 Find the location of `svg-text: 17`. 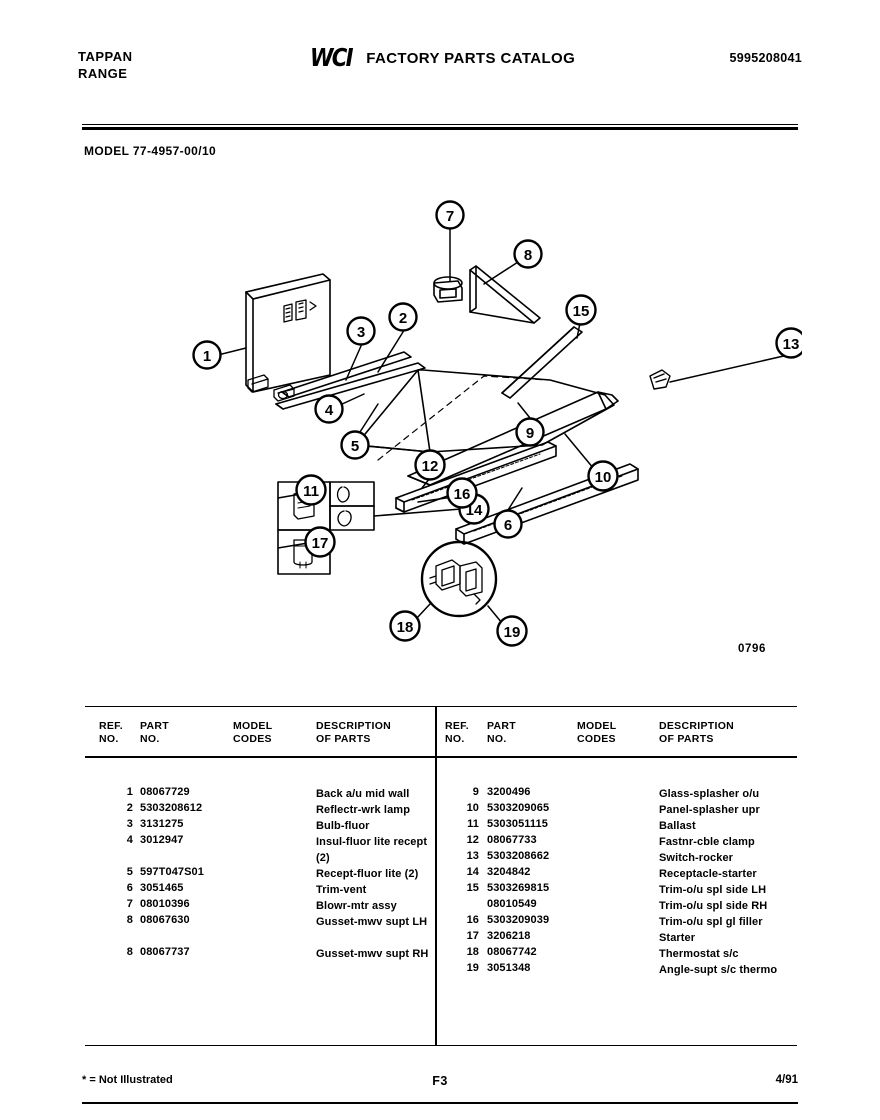

svg-text: 17 is located at coordinates (320, 543).